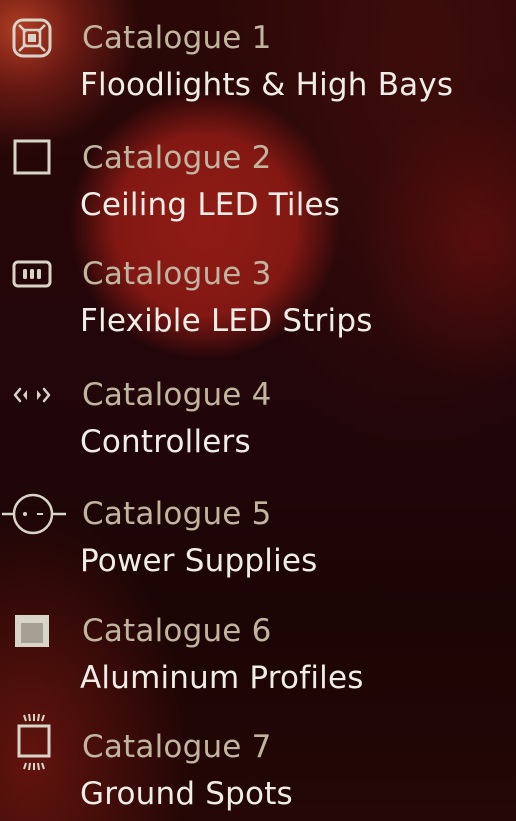  What do you see at coordinates (32, 746) in the screenshot?
I see `ground-spot-icon` at bounding box center [32, 746].